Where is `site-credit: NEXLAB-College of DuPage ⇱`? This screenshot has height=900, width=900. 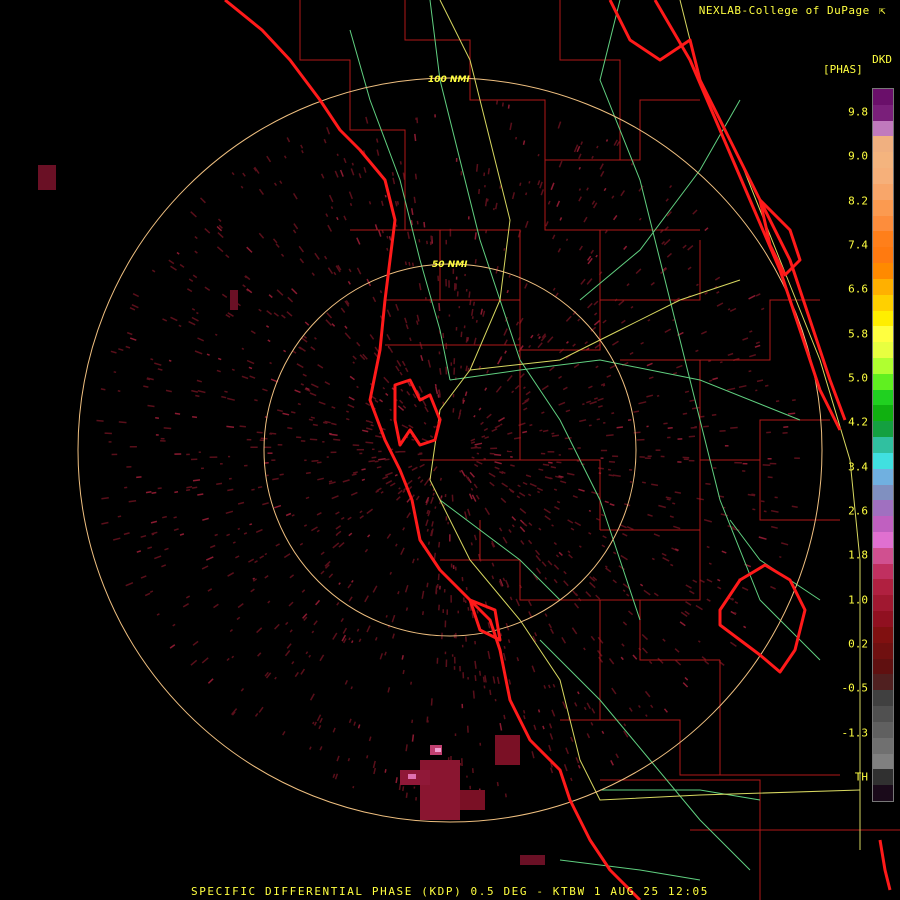
site-credit: NEXLAB-College of DuPage ⇱ is located at coordinates (792, 10).